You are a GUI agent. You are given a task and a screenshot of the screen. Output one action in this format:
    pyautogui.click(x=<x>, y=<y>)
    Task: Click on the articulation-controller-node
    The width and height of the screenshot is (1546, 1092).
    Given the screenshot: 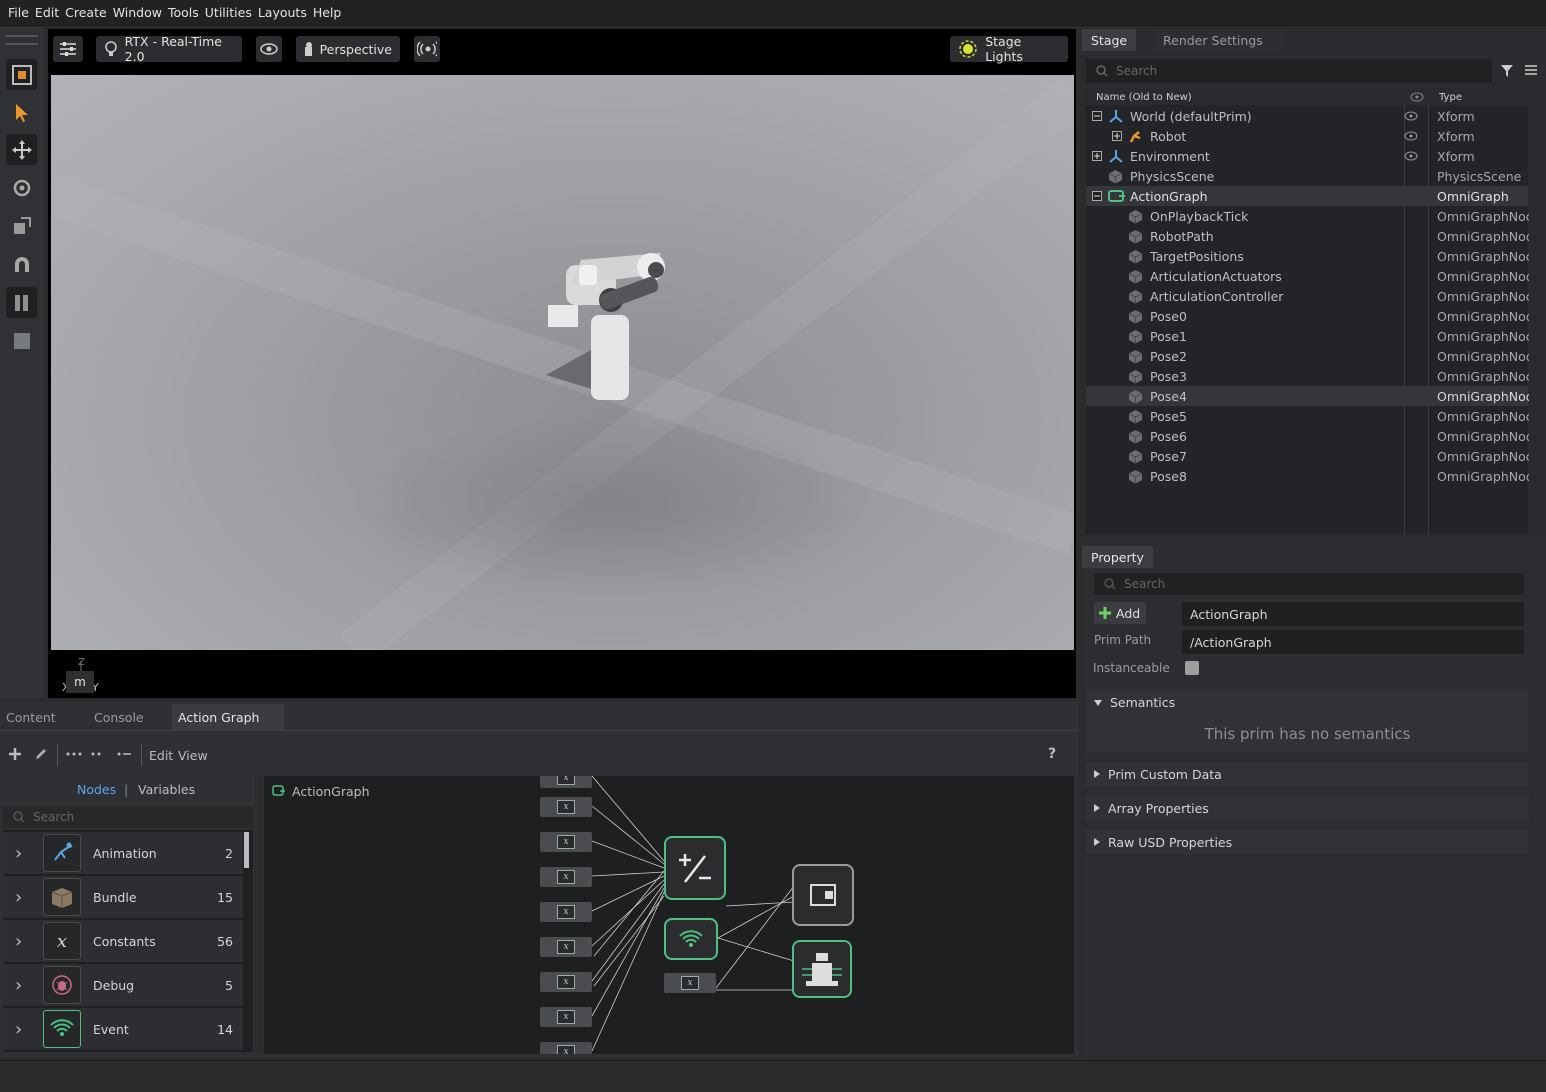 What is the action you would take?
    pyautogui.click(x=822, y=969)
    